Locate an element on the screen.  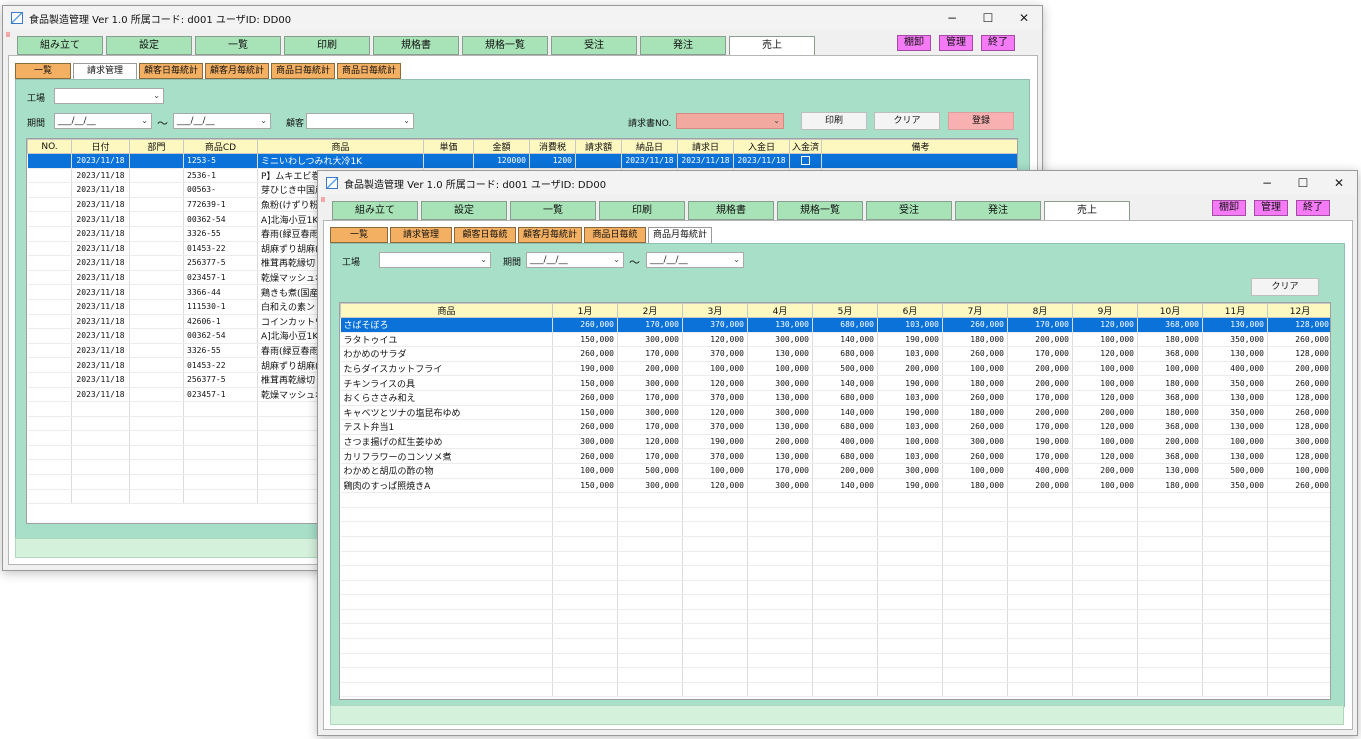
register-button: 登録 is located at coordinates (981, 121).